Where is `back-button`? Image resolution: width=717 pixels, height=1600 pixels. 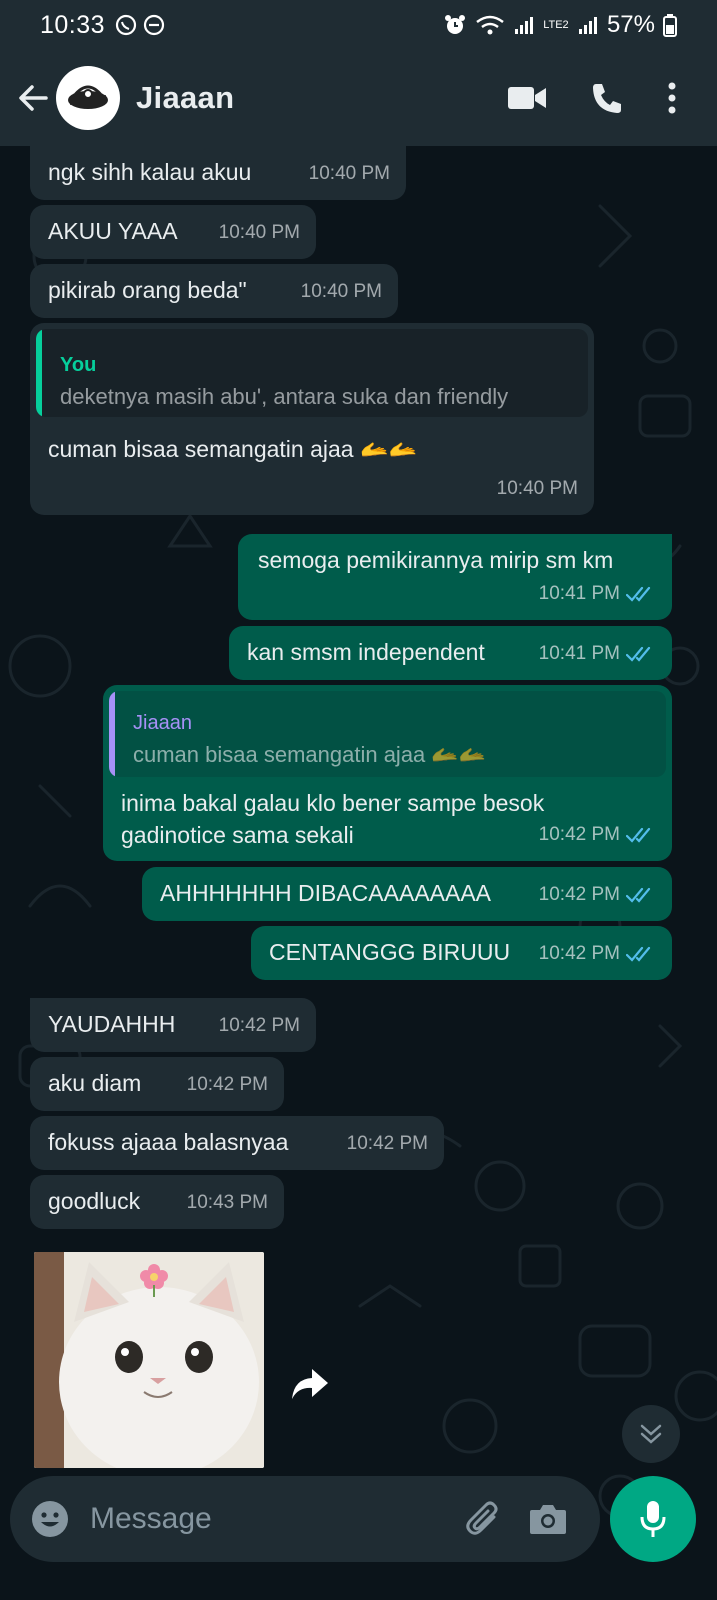 back-button is located at coordinates (33, 98).